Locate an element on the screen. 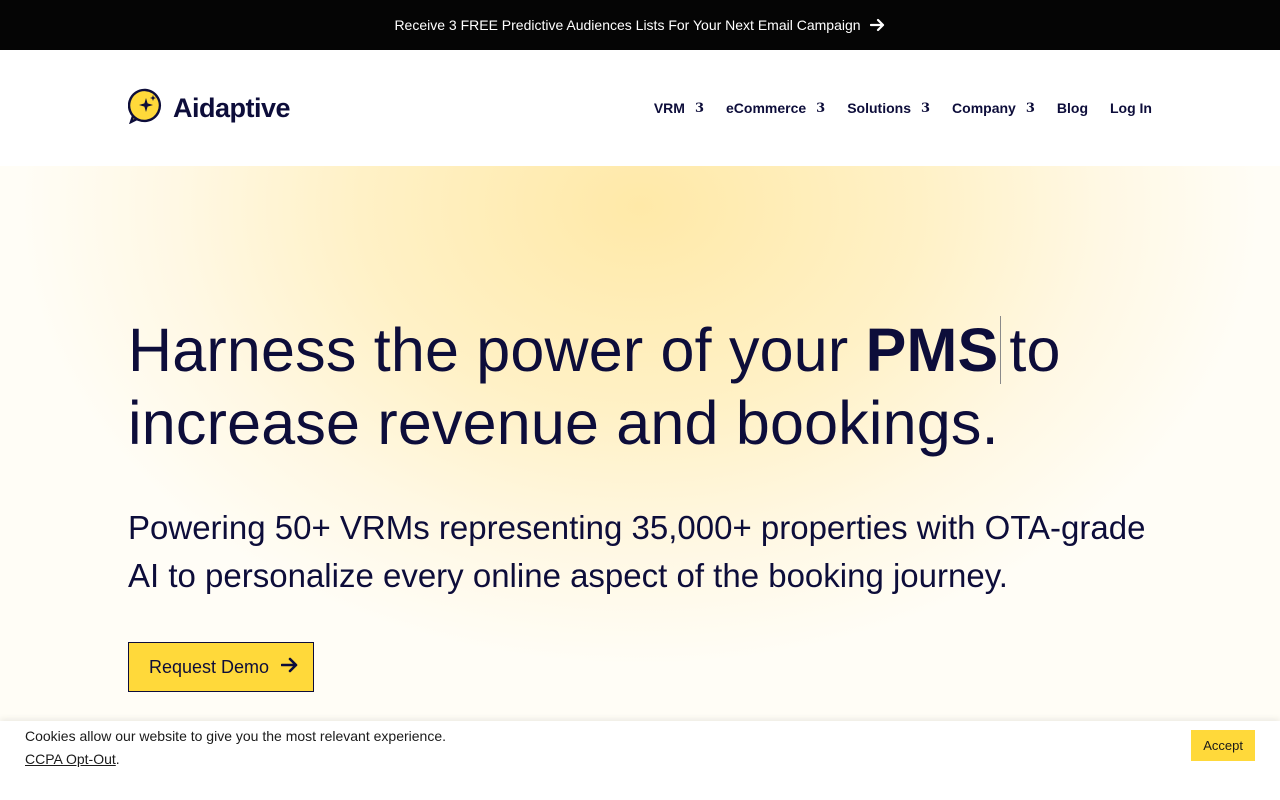  cta-label: Request Demo is located at coordinates (209, 666).